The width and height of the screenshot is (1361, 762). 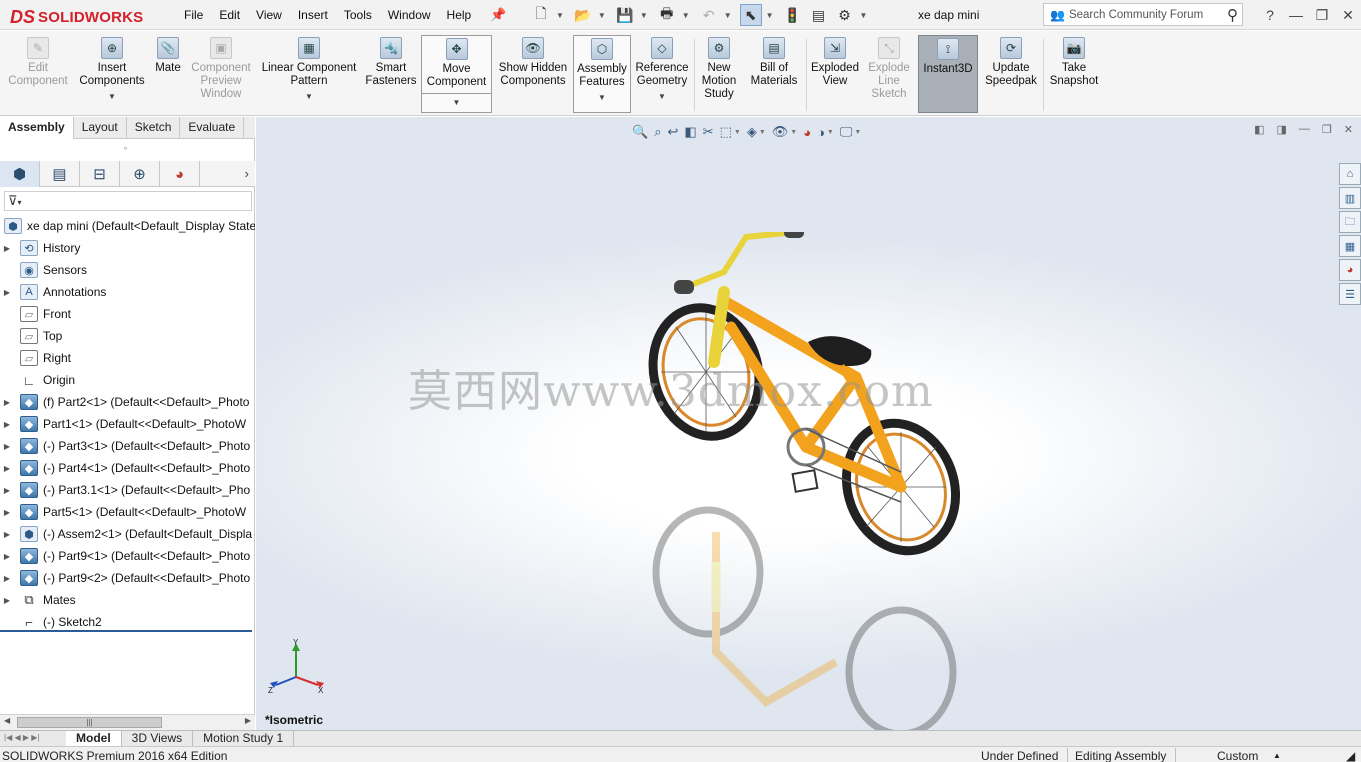 What do you see at coordinates (846, 132) in the screenshot?
I see `view-settings-icon: 🖵` at bounding box center [846, 132].